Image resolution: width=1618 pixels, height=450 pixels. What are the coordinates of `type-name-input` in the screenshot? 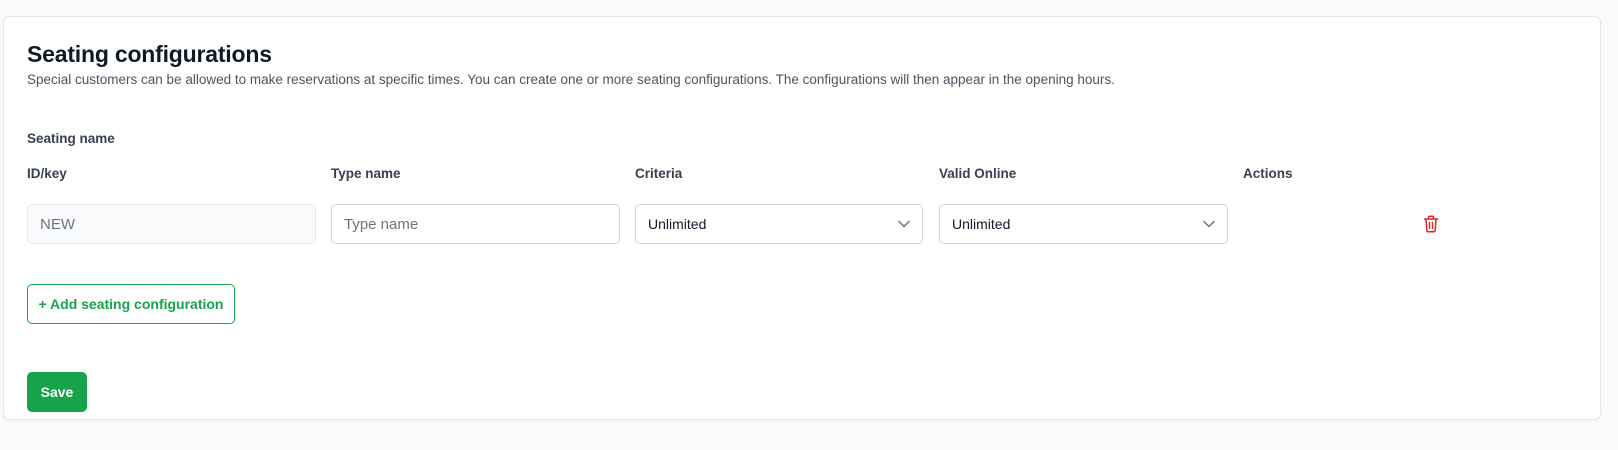 It's located at (475, 224).